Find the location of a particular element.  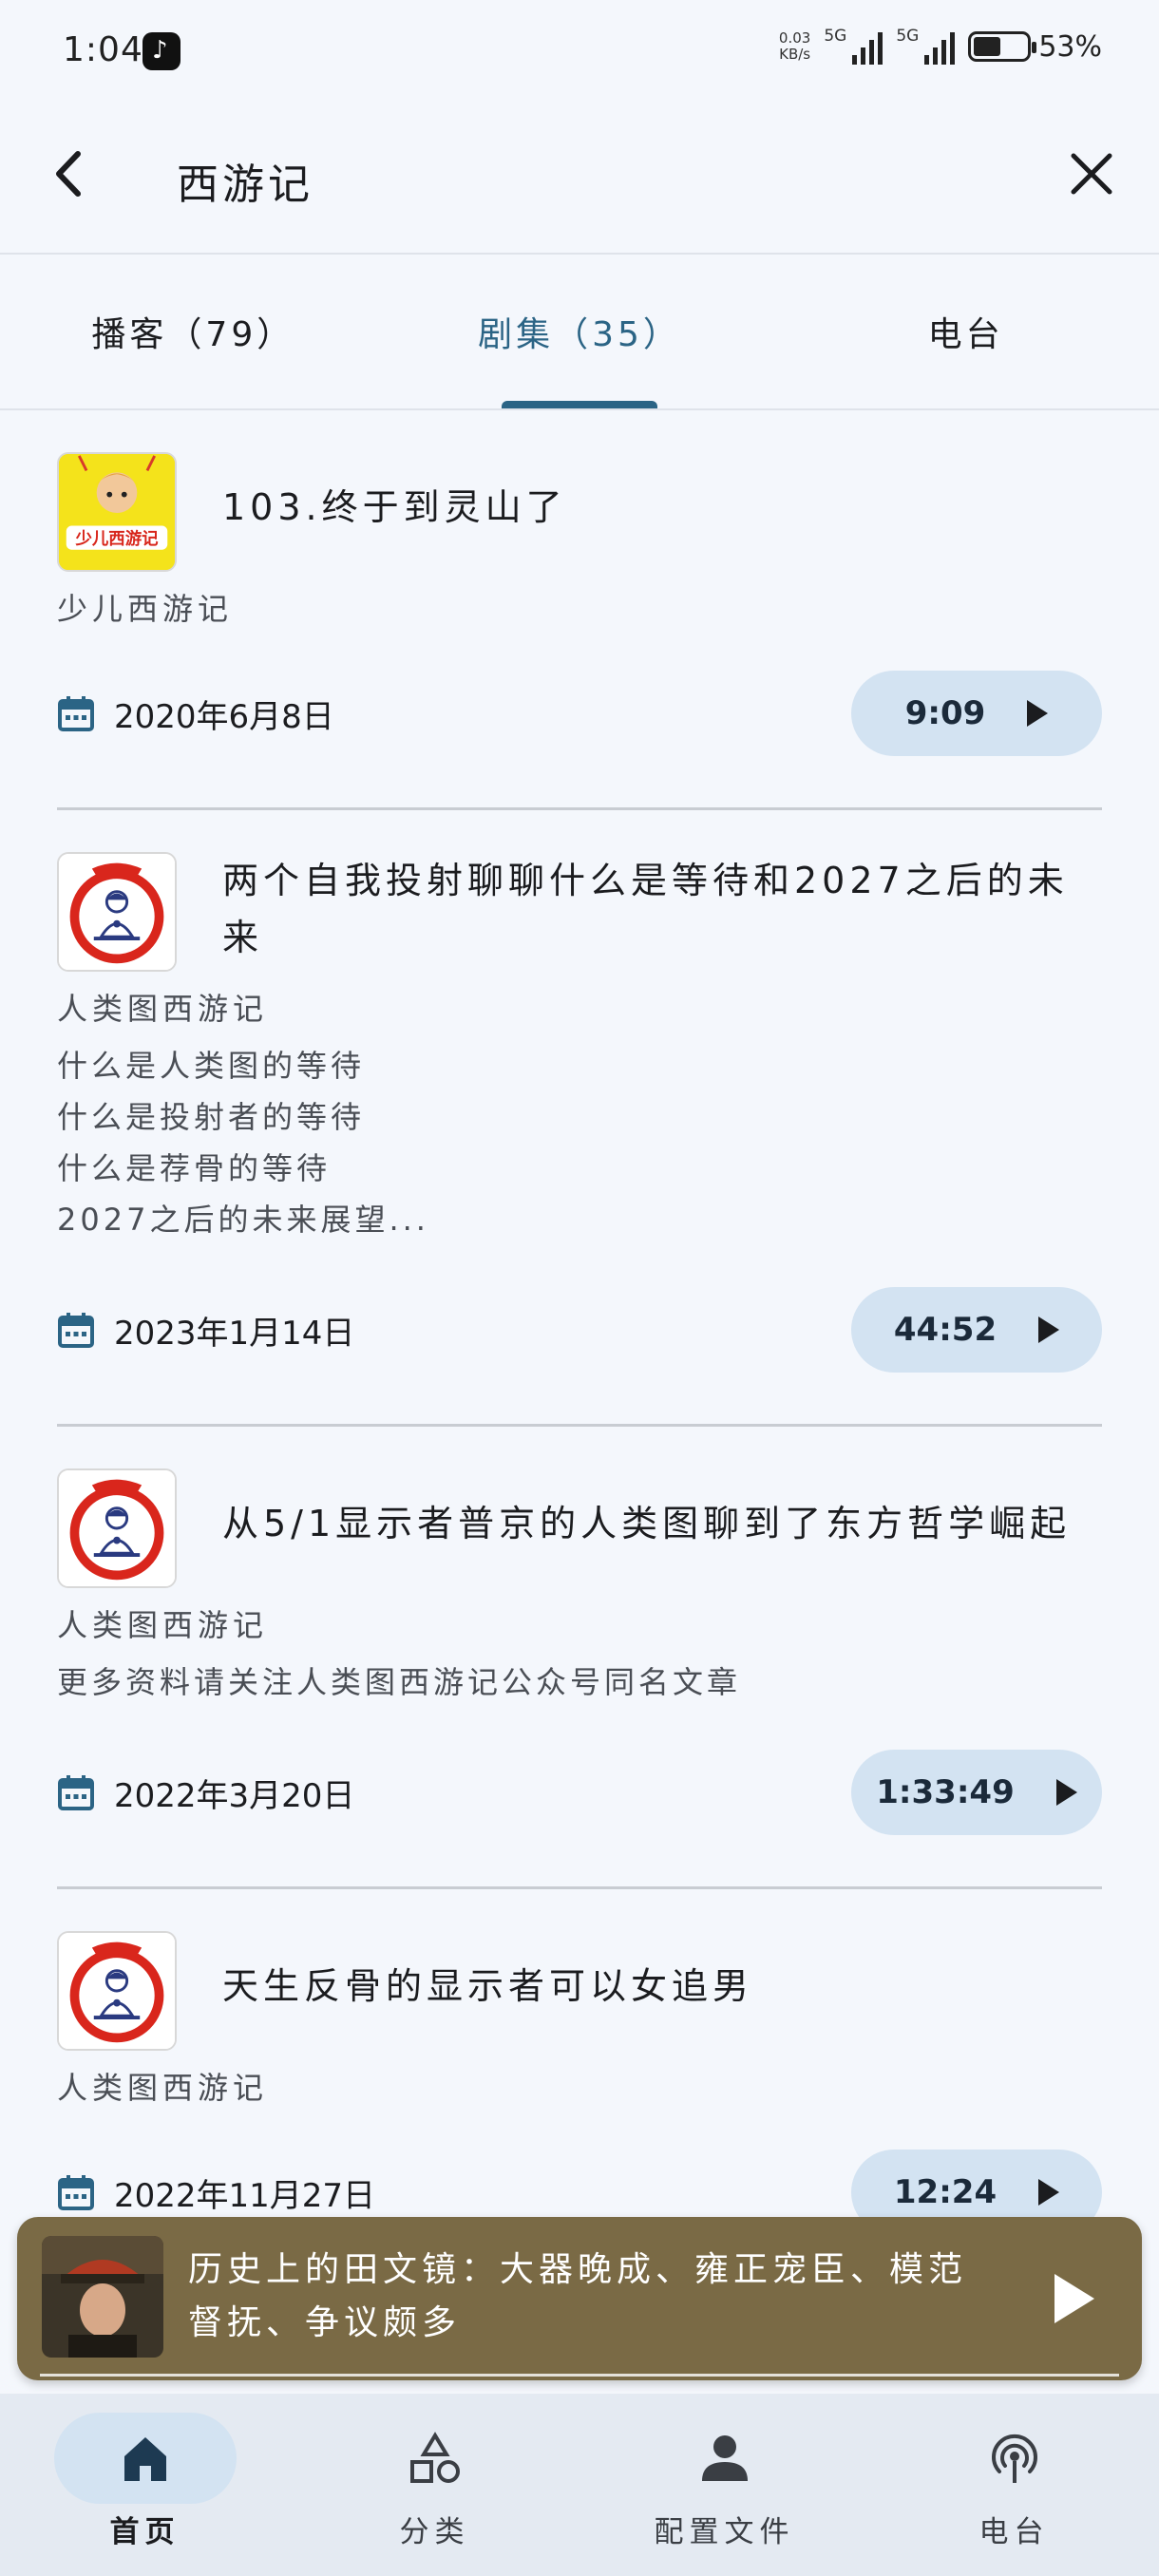

nav-categories: 分类 is located at coordinates (435, 2485).